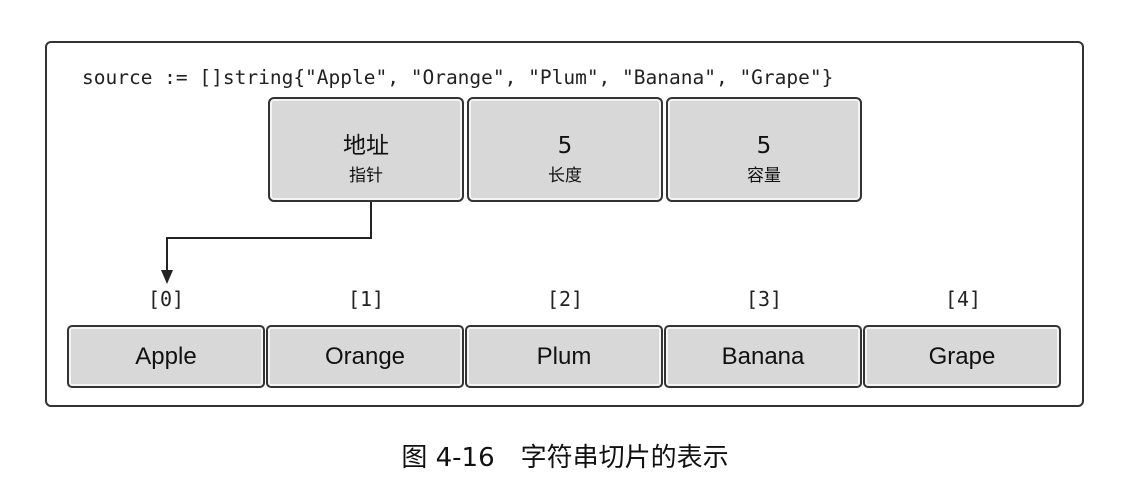 This screenshot has height=504, width=1130. Describe the element at coordinates (763, 356) in the screenshot. I see `array-cell-banana: Banana` at that location.